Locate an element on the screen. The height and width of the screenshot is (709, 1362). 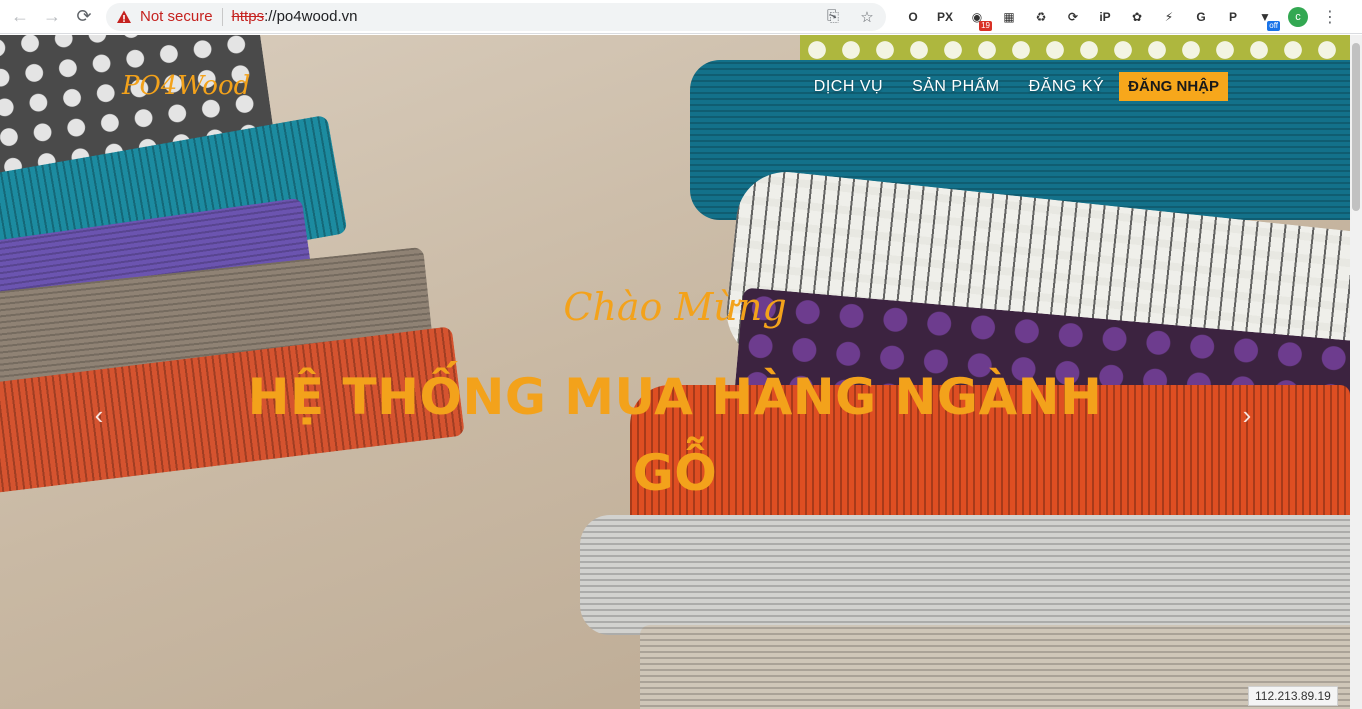
o-icon: O is located at coordinates (913, 17).